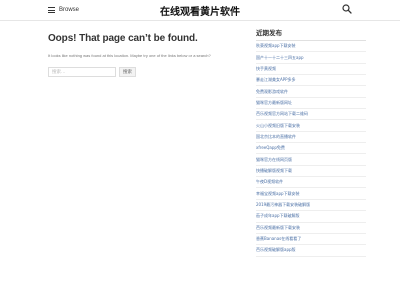 The height and width of the screenshot is (300, 400). What do you see at coordinates (311, 92) in the screenshot?
I see `list-item: 免费观影游戏软件` at bounding box center [311, 92].